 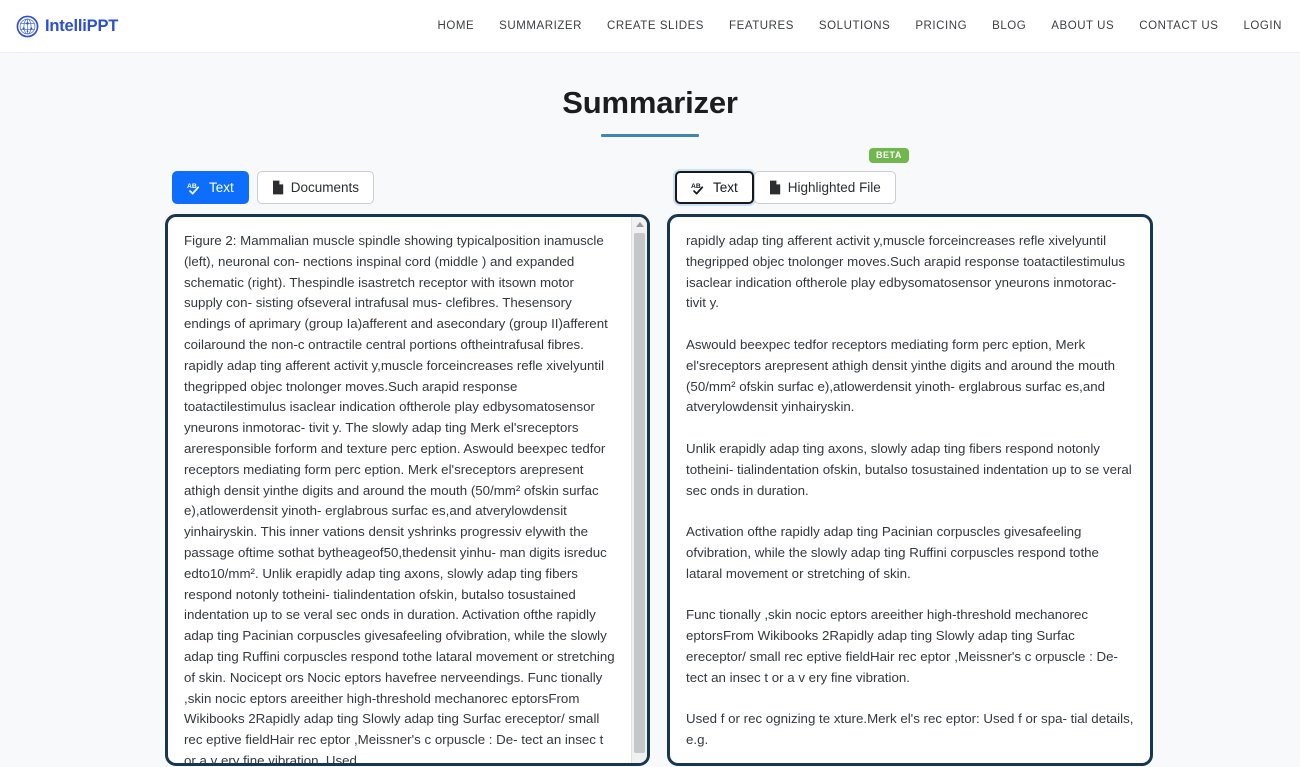 What do you see at coordinates (888, 156) in the screenshot?
I see `status-badge-beta: BETA` at bounding box center [888, 156].